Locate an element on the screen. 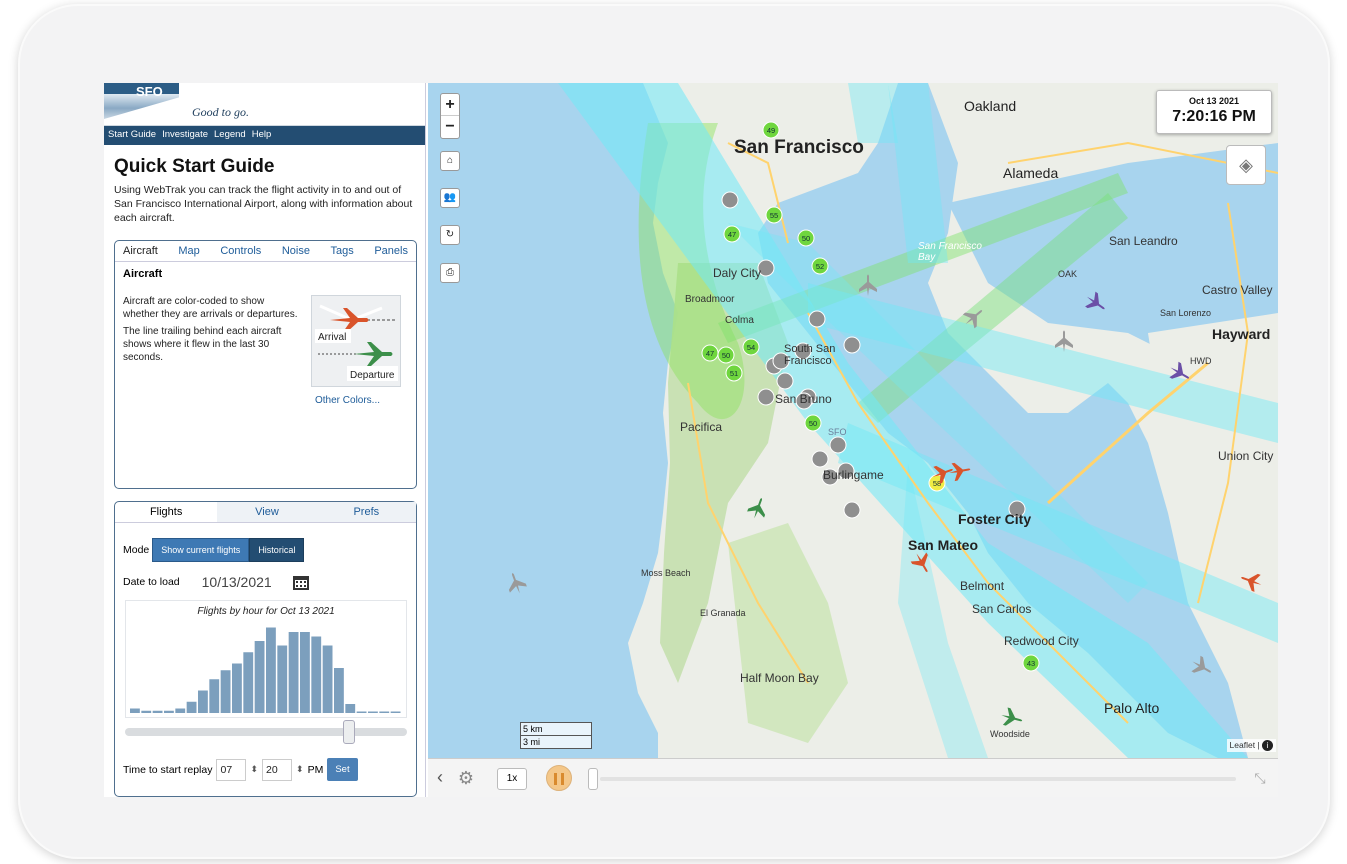  noise-level-marker: 51 is located at coordinates (734, 373).